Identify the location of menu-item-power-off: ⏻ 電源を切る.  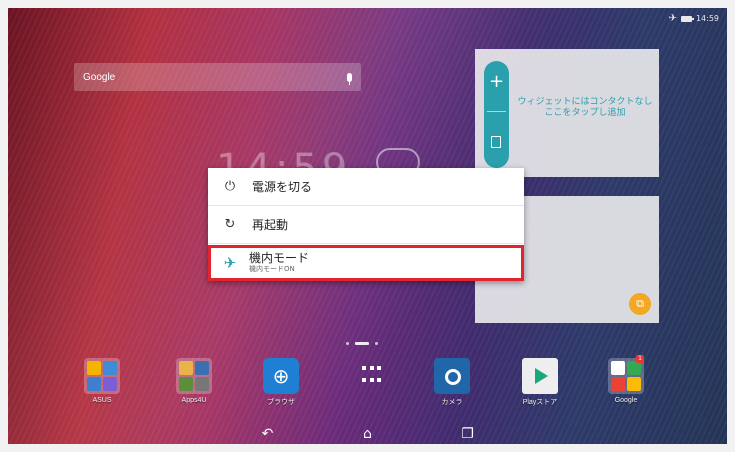
(366, 187).